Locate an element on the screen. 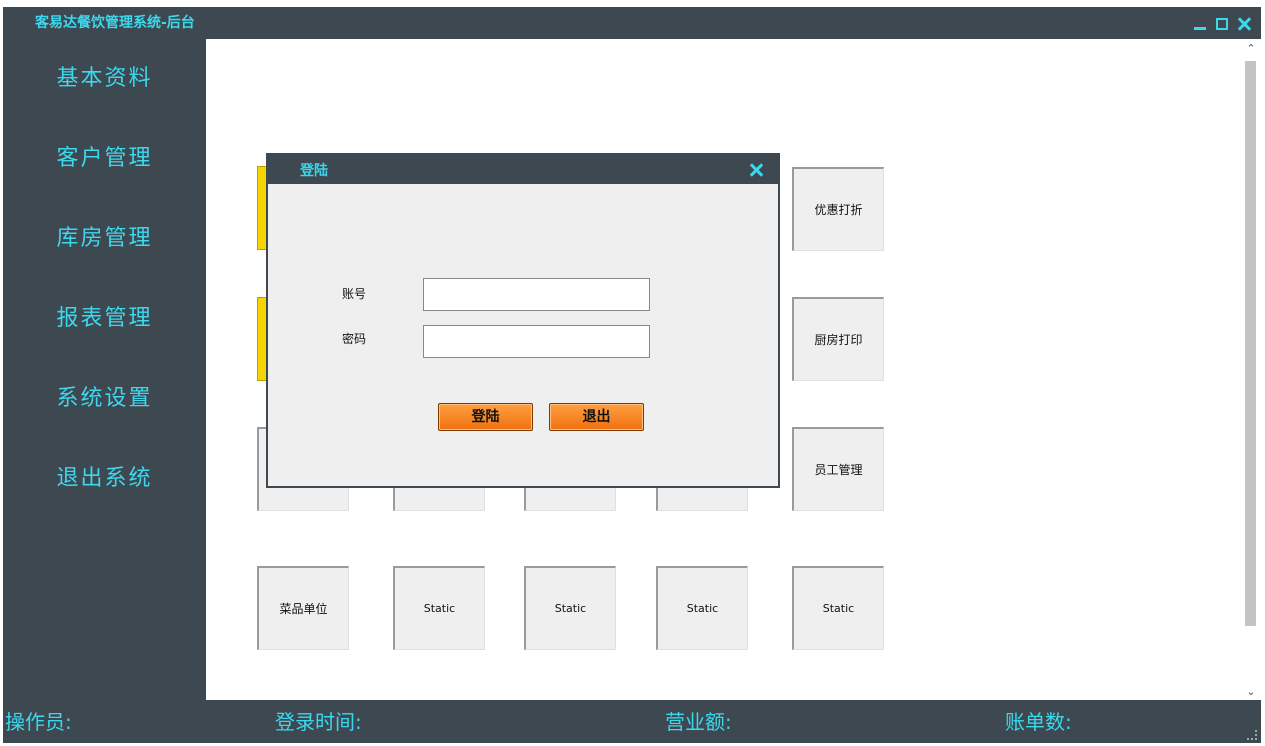  password-label: 密码 is located at coordinates (354, 339).